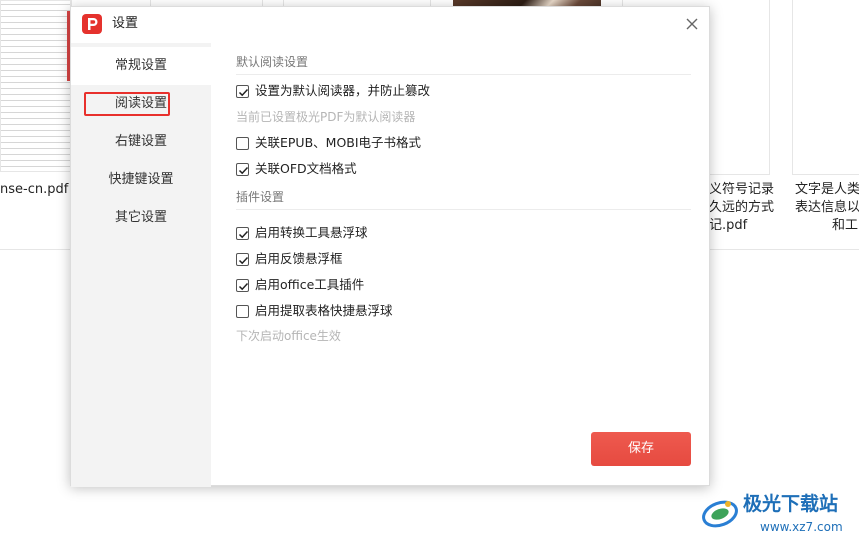 This screenshot has height=543, width=859. Describe the element at coordinates (272, 62) in the screenshot. I see `section-title-reading: 默认阅读设置` at that location.